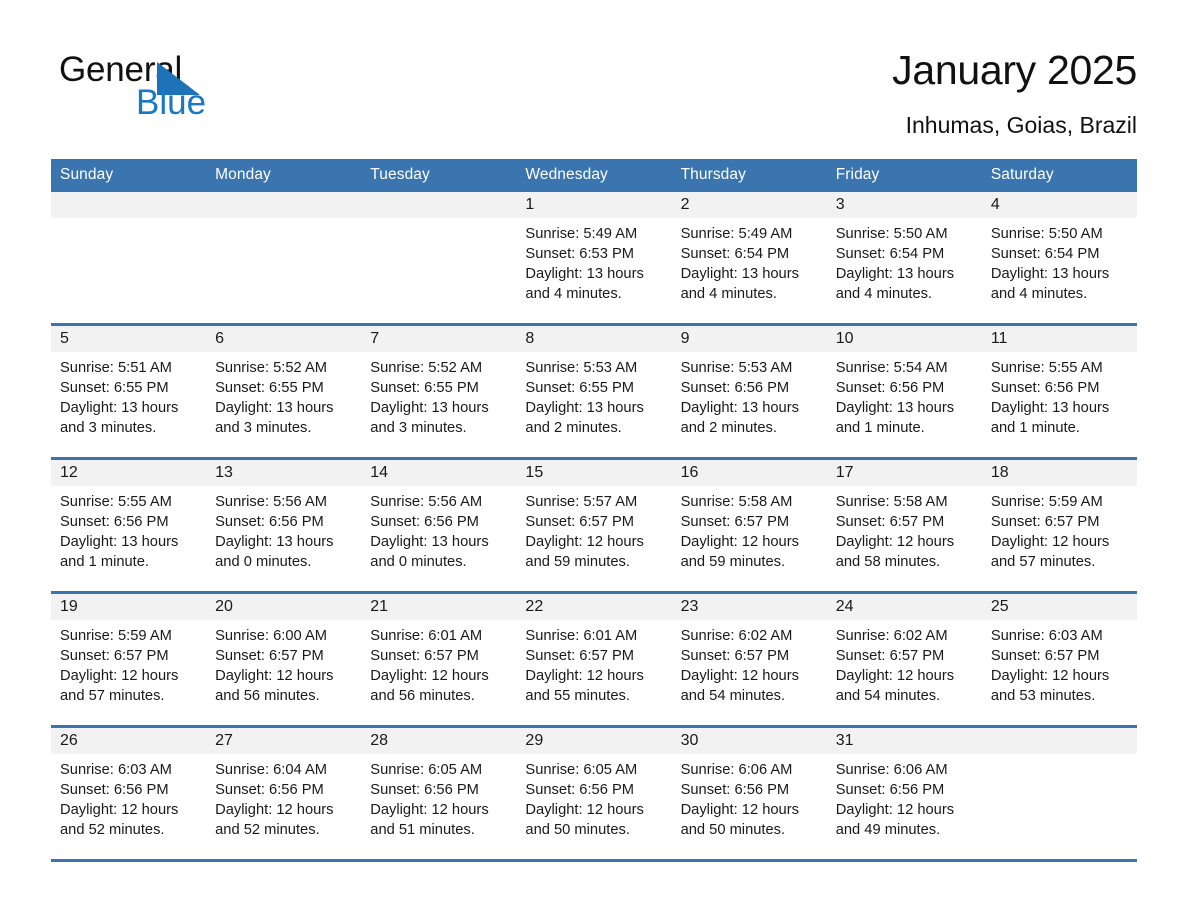 This screenshot has width=1188, height=918. What do you see at coordinates (891, 234) in the screenshot?
I see `sunrise-text: Sunrise: 5:50 AM` at bounding box center [891, 234].